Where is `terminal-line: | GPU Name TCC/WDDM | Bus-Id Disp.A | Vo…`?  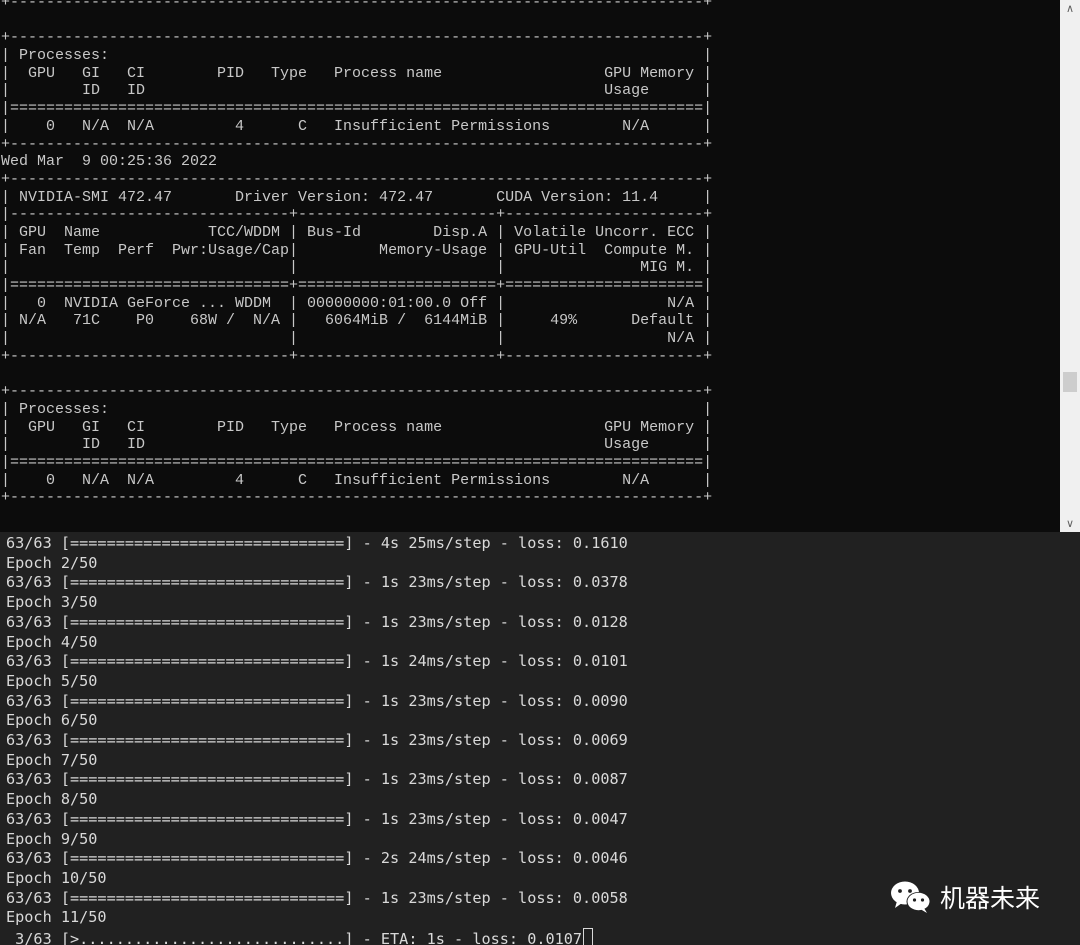
terminal-line: | GPU Name TCC/WDDM | Bus-Id Disp.A | Vo… is located at coordinates (357, 232).